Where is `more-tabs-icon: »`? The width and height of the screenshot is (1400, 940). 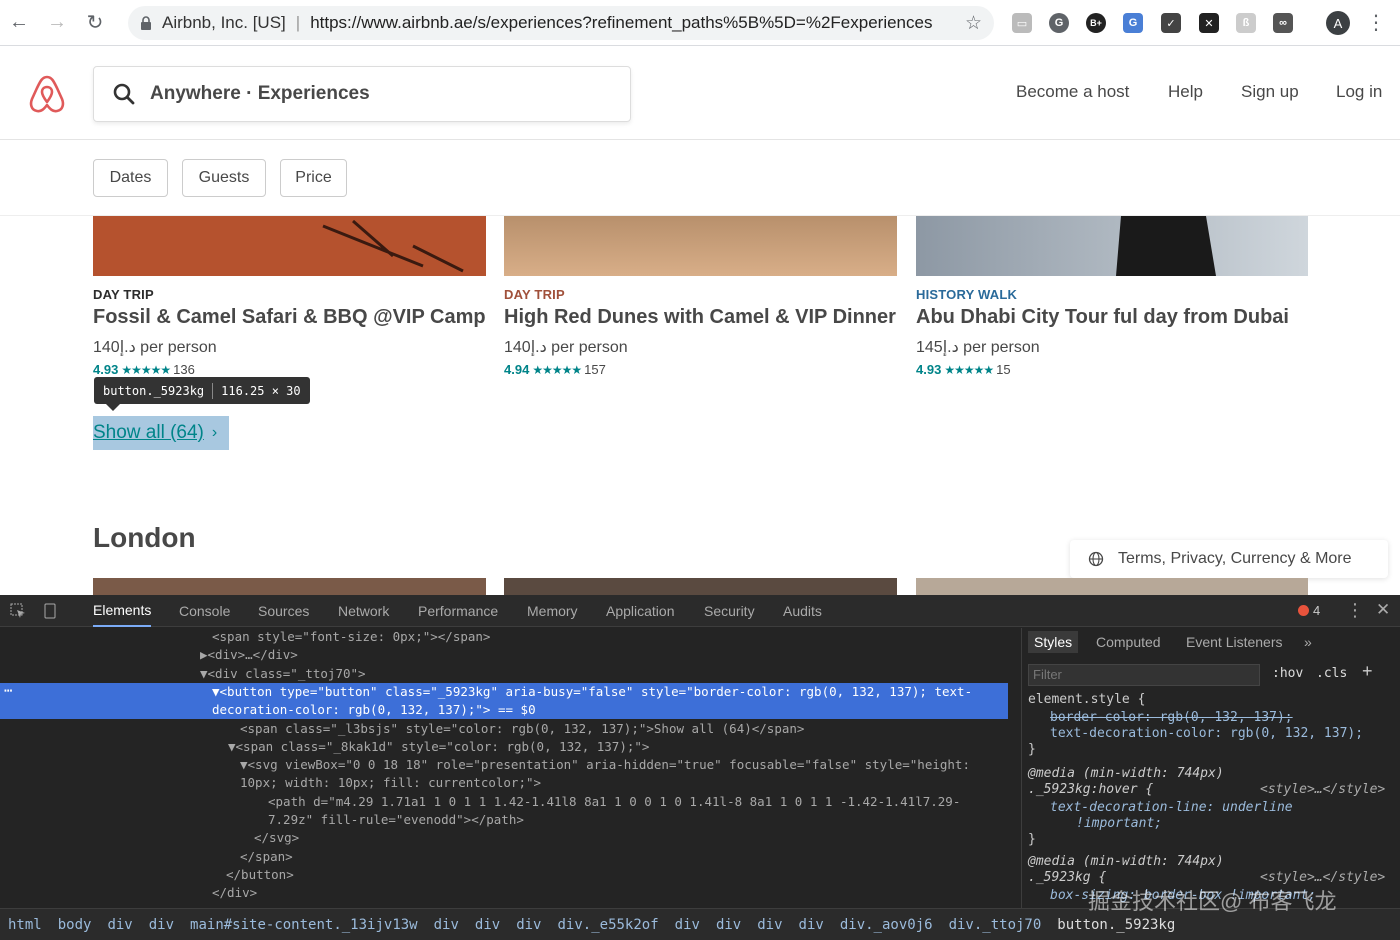
more-tabs-icon: » is located at coordinates (1308, 642).